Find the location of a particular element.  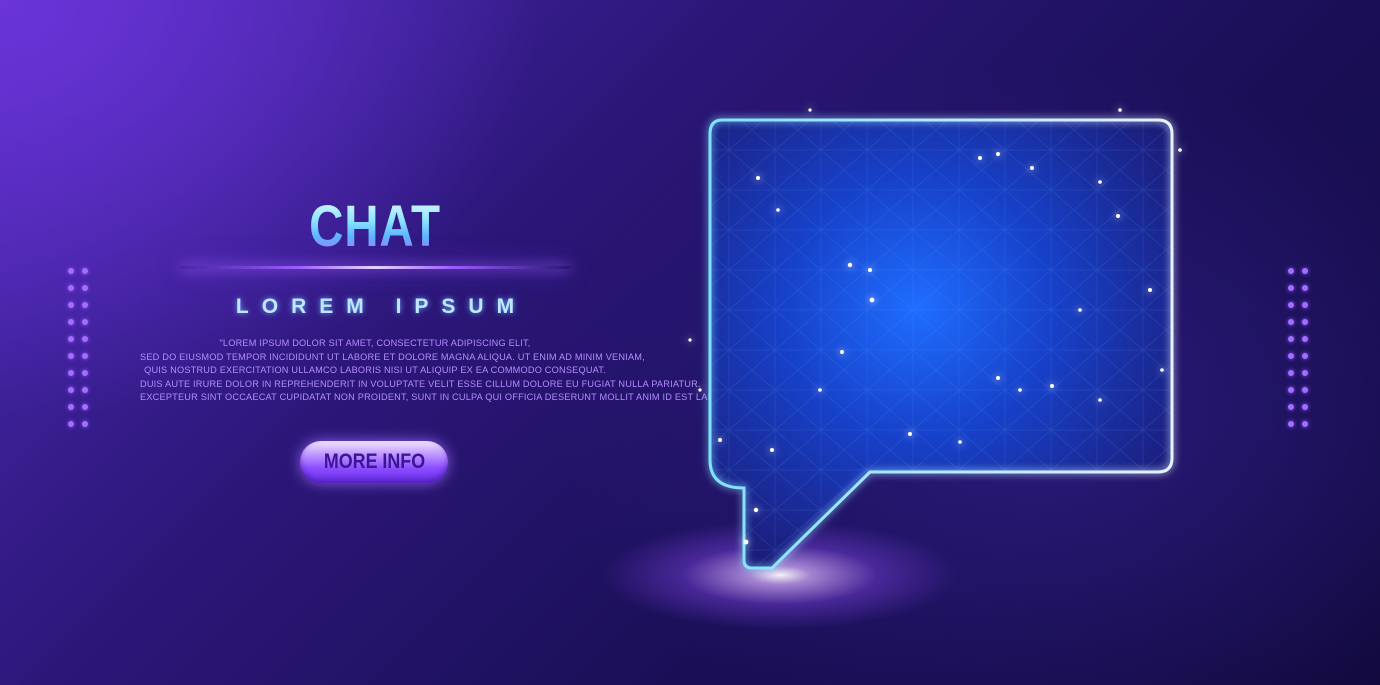

more-info-button-label: MORE INFO is located at coordinates (374, 461).